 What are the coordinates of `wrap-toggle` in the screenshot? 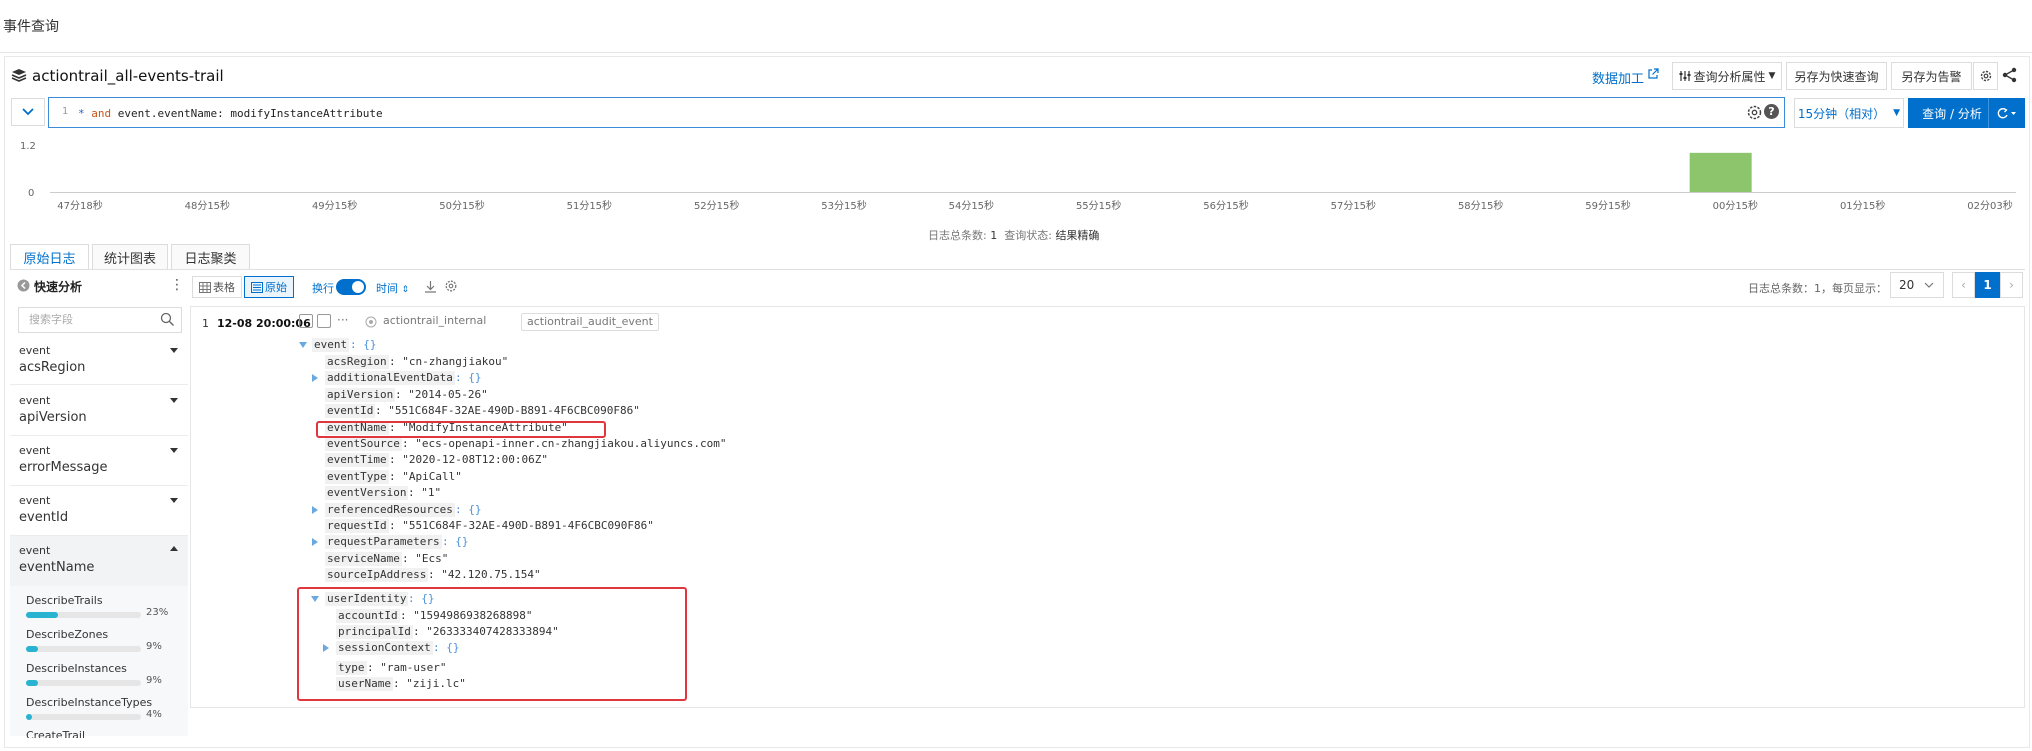 It's located at (351, 287).